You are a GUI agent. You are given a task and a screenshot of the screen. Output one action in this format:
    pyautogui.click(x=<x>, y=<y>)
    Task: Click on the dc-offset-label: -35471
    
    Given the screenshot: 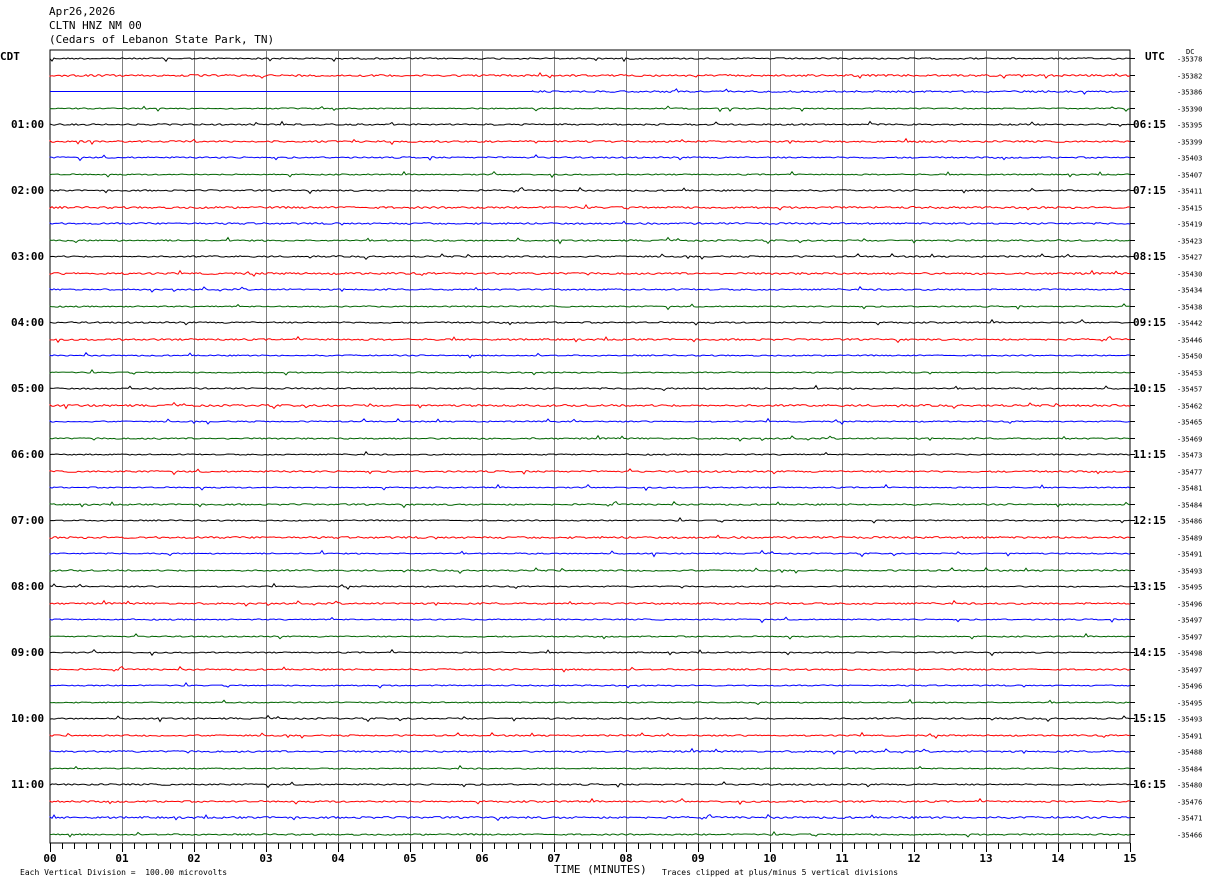 What is the action you would take?
    pyautogui.click(x=1189, y=819)
    